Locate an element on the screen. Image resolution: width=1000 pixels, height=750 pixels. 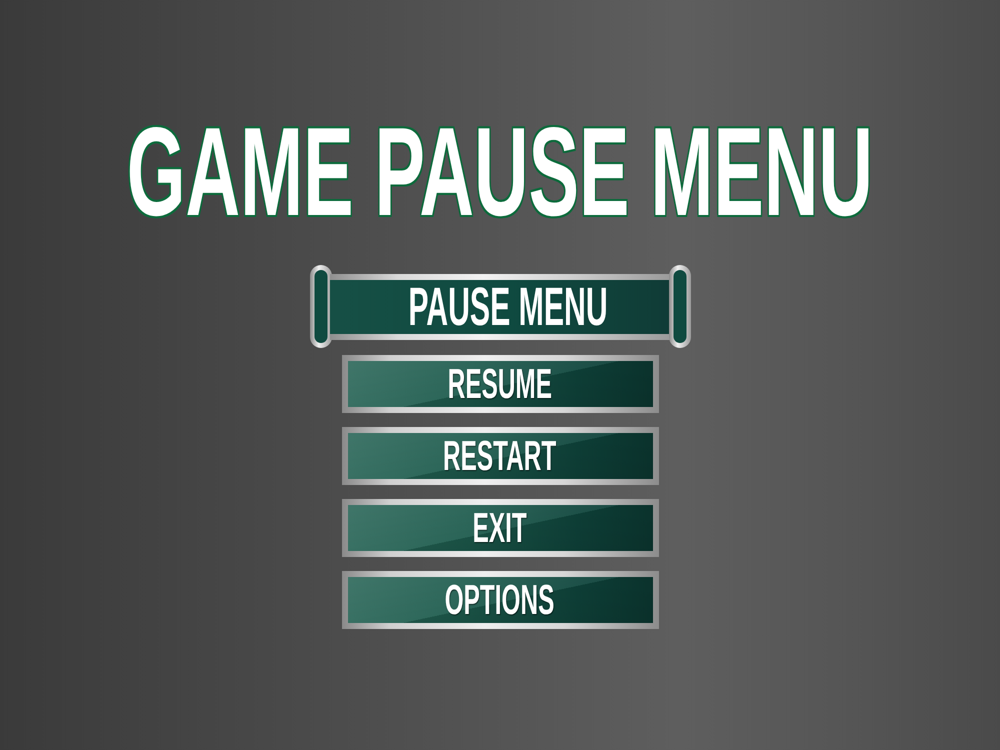
header-title: PAUSE MENU is located at coordinates (508, 307).